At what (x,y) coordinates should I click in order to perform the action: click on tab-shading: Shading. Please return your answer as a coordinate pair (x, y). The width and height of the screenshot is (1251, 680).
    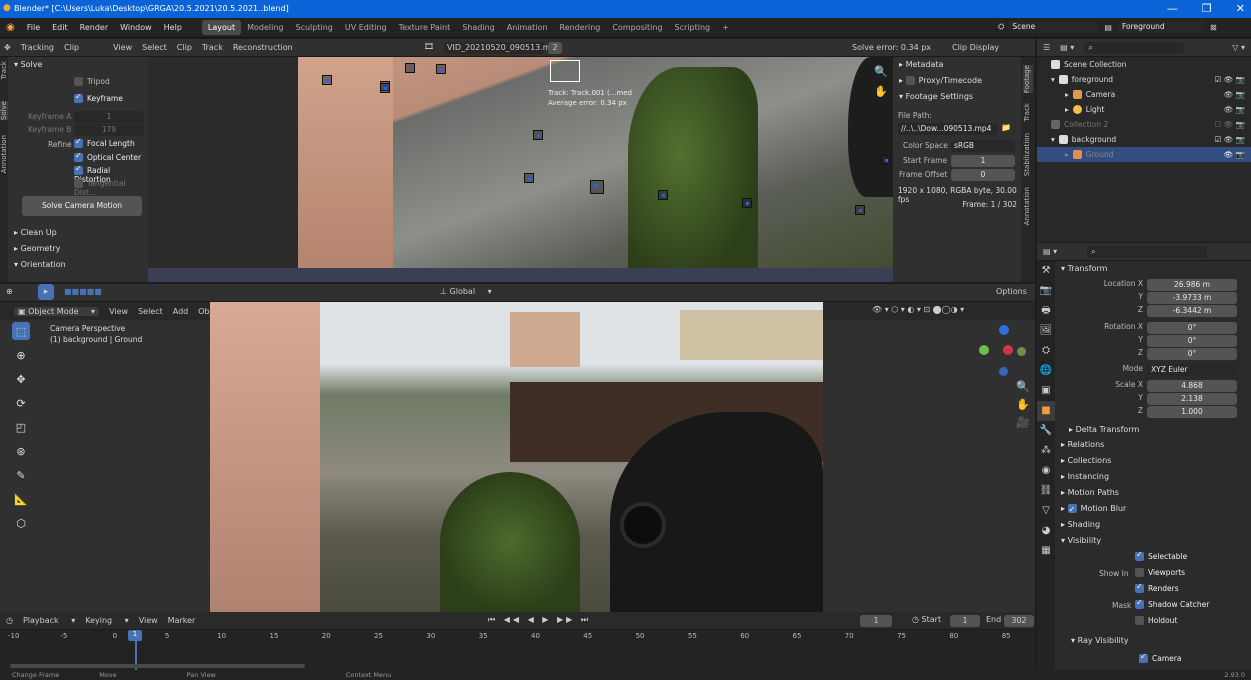
    Looking at the image, I should click on (478, 27).